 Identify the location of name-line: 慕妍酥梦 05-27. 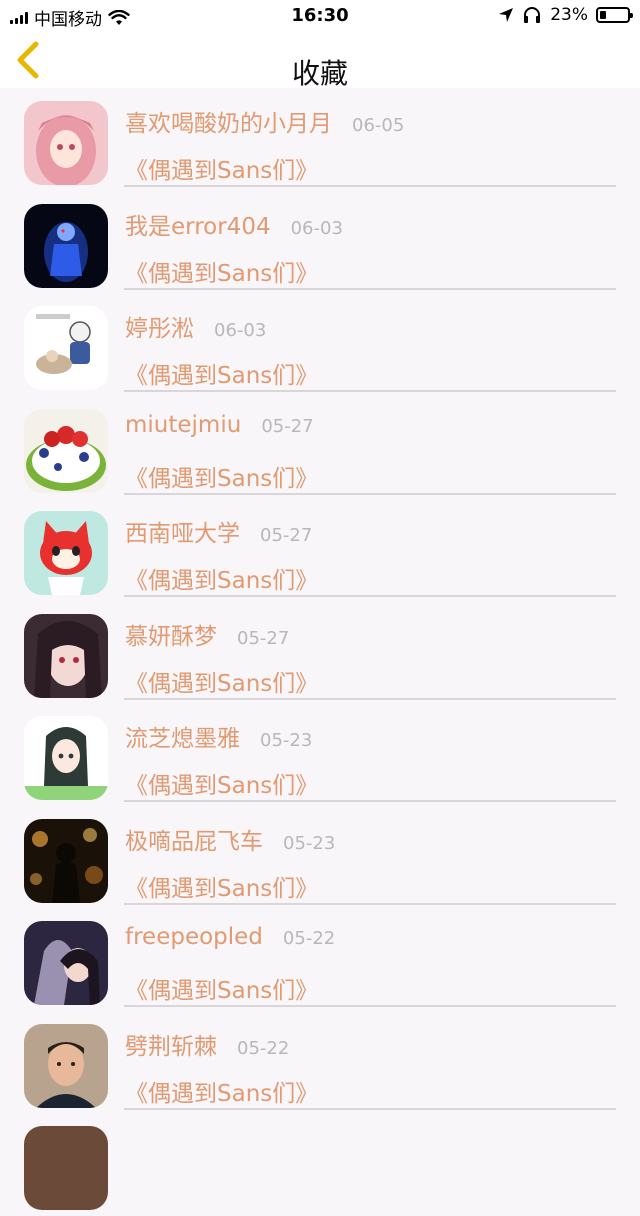
(207, 634).